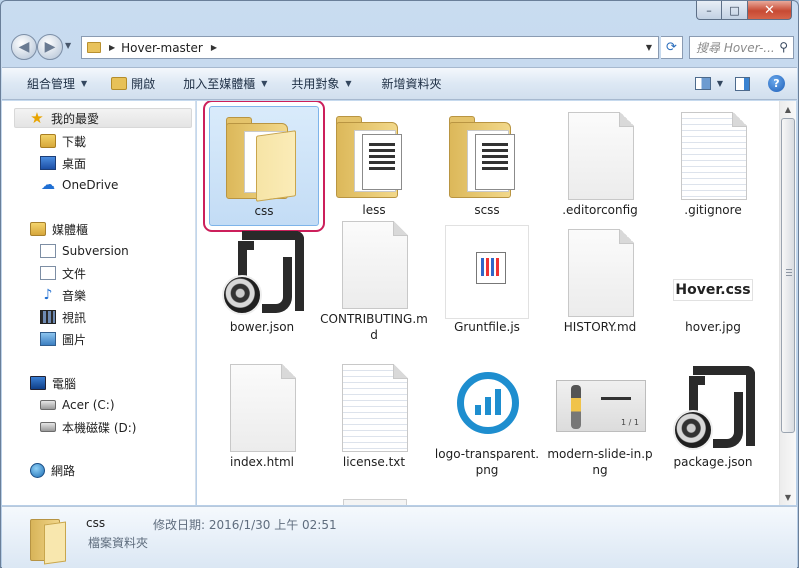  I want to click on recent-pages-dropdown: ▼, so click(68, 45).